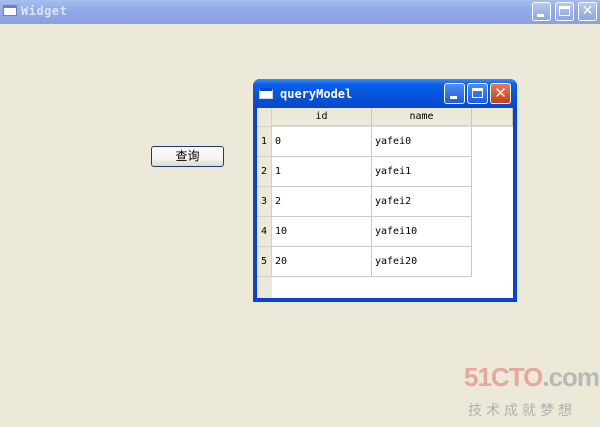  What do you see at coordinates (571, 377) in the screenshot?
I see `watermark-logo-suffix: .com` at bounding box center [571, 377].